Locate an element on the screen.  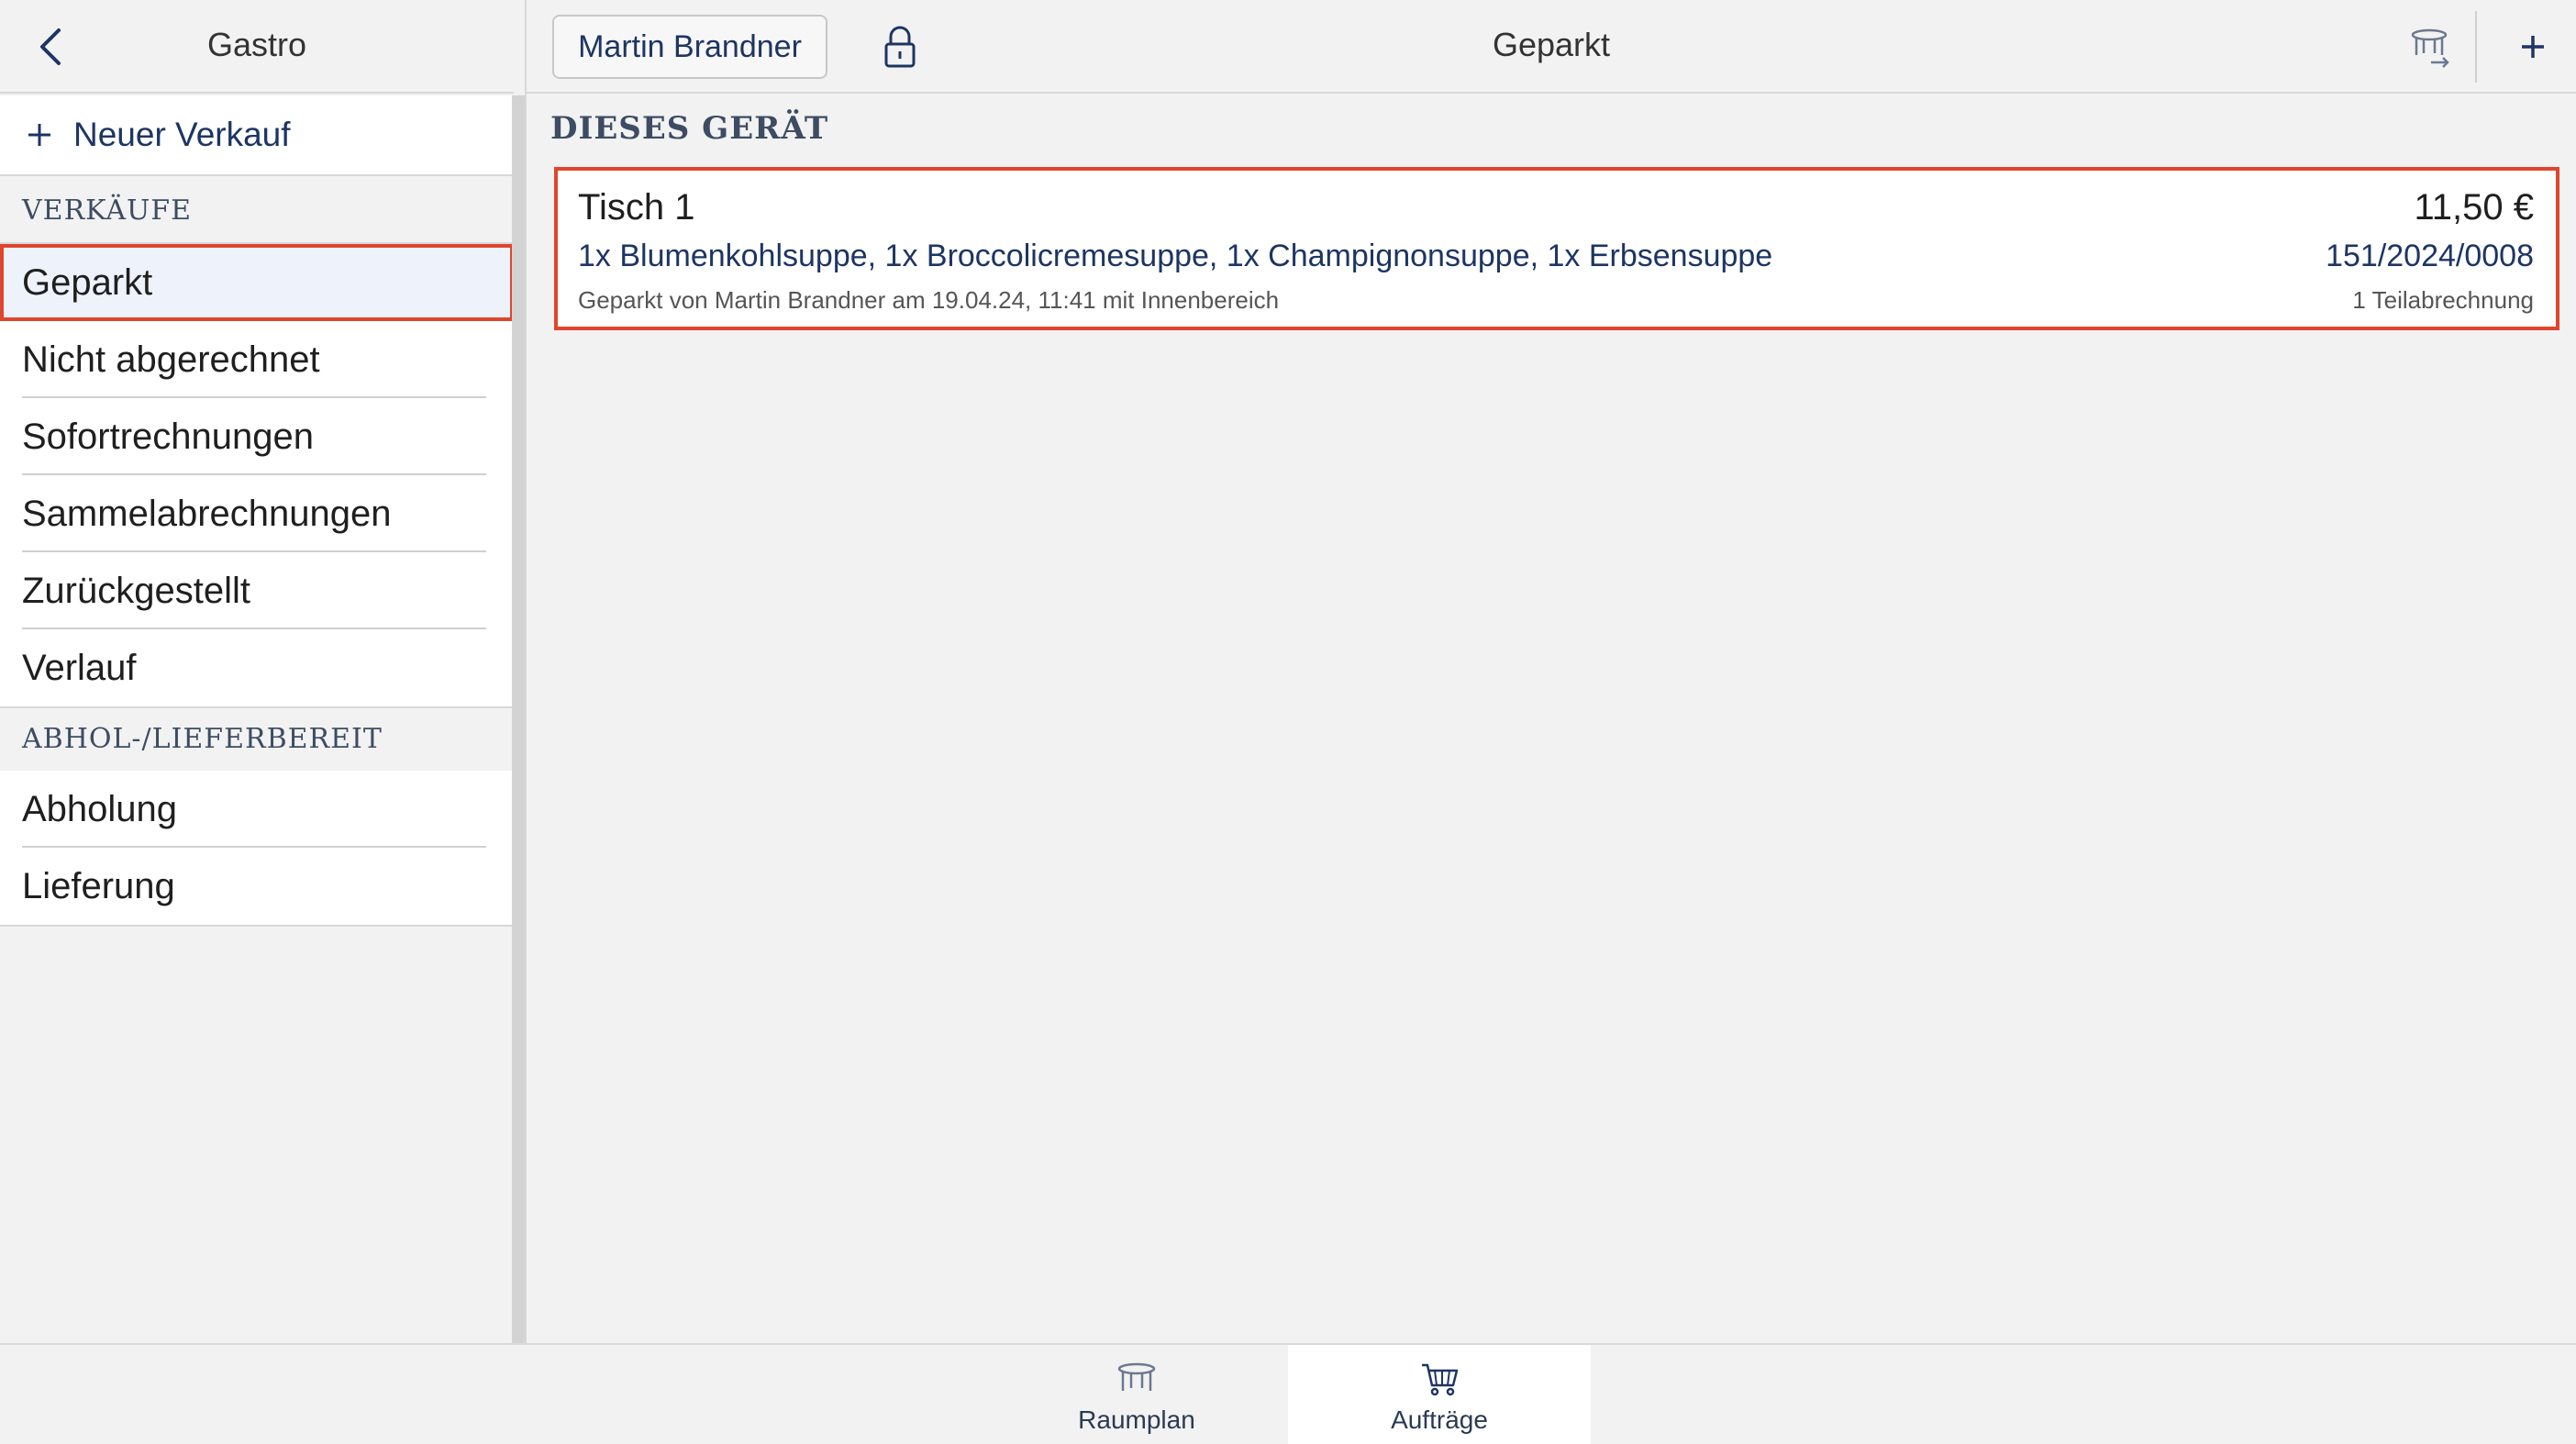
nav-item-label: Sofortrechnungen is located at coordinates (168, 436).